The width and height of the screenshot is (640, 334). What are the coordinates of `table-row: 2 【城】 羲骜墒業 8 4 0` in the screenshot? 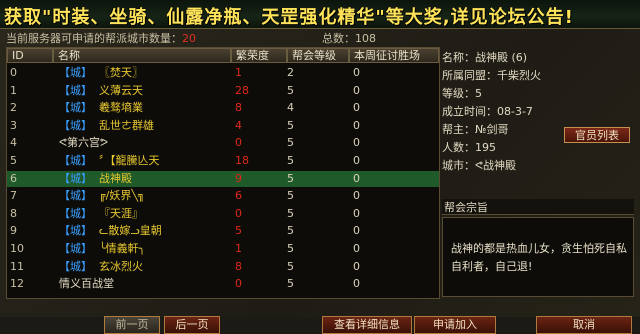 It's located at (223, 108).